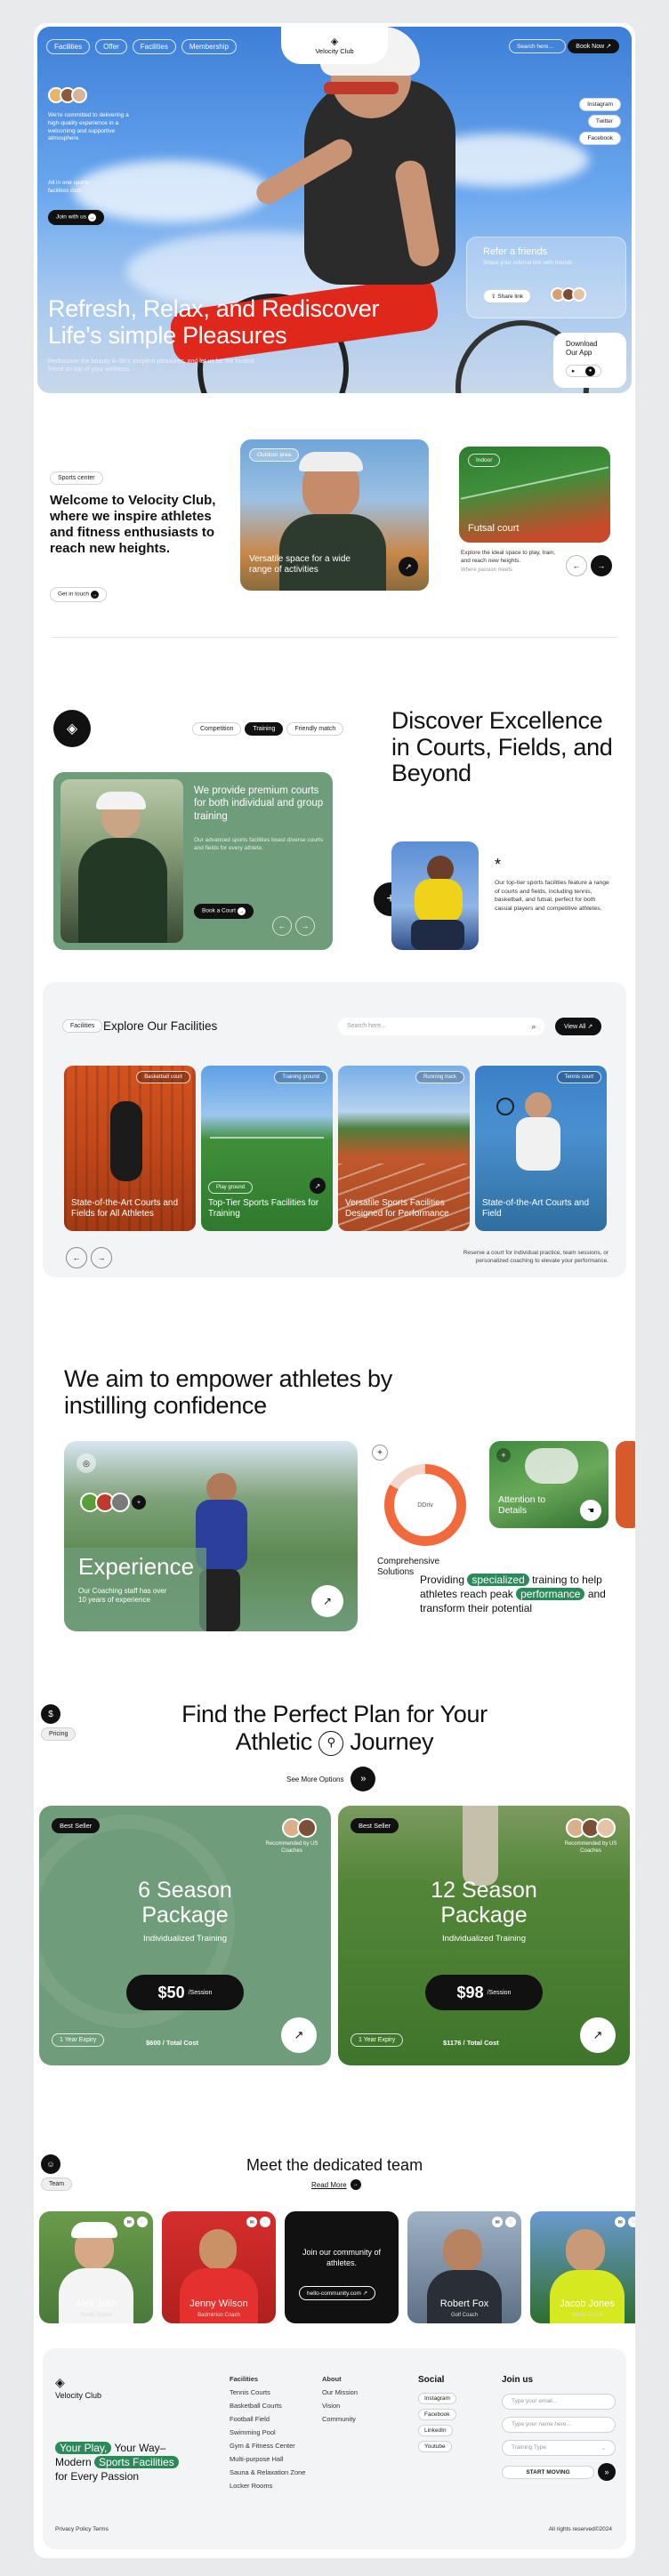  Describe the element at coordinates (533, 1026) in the screenshot. I see `search-icon: ⌕` at that location.